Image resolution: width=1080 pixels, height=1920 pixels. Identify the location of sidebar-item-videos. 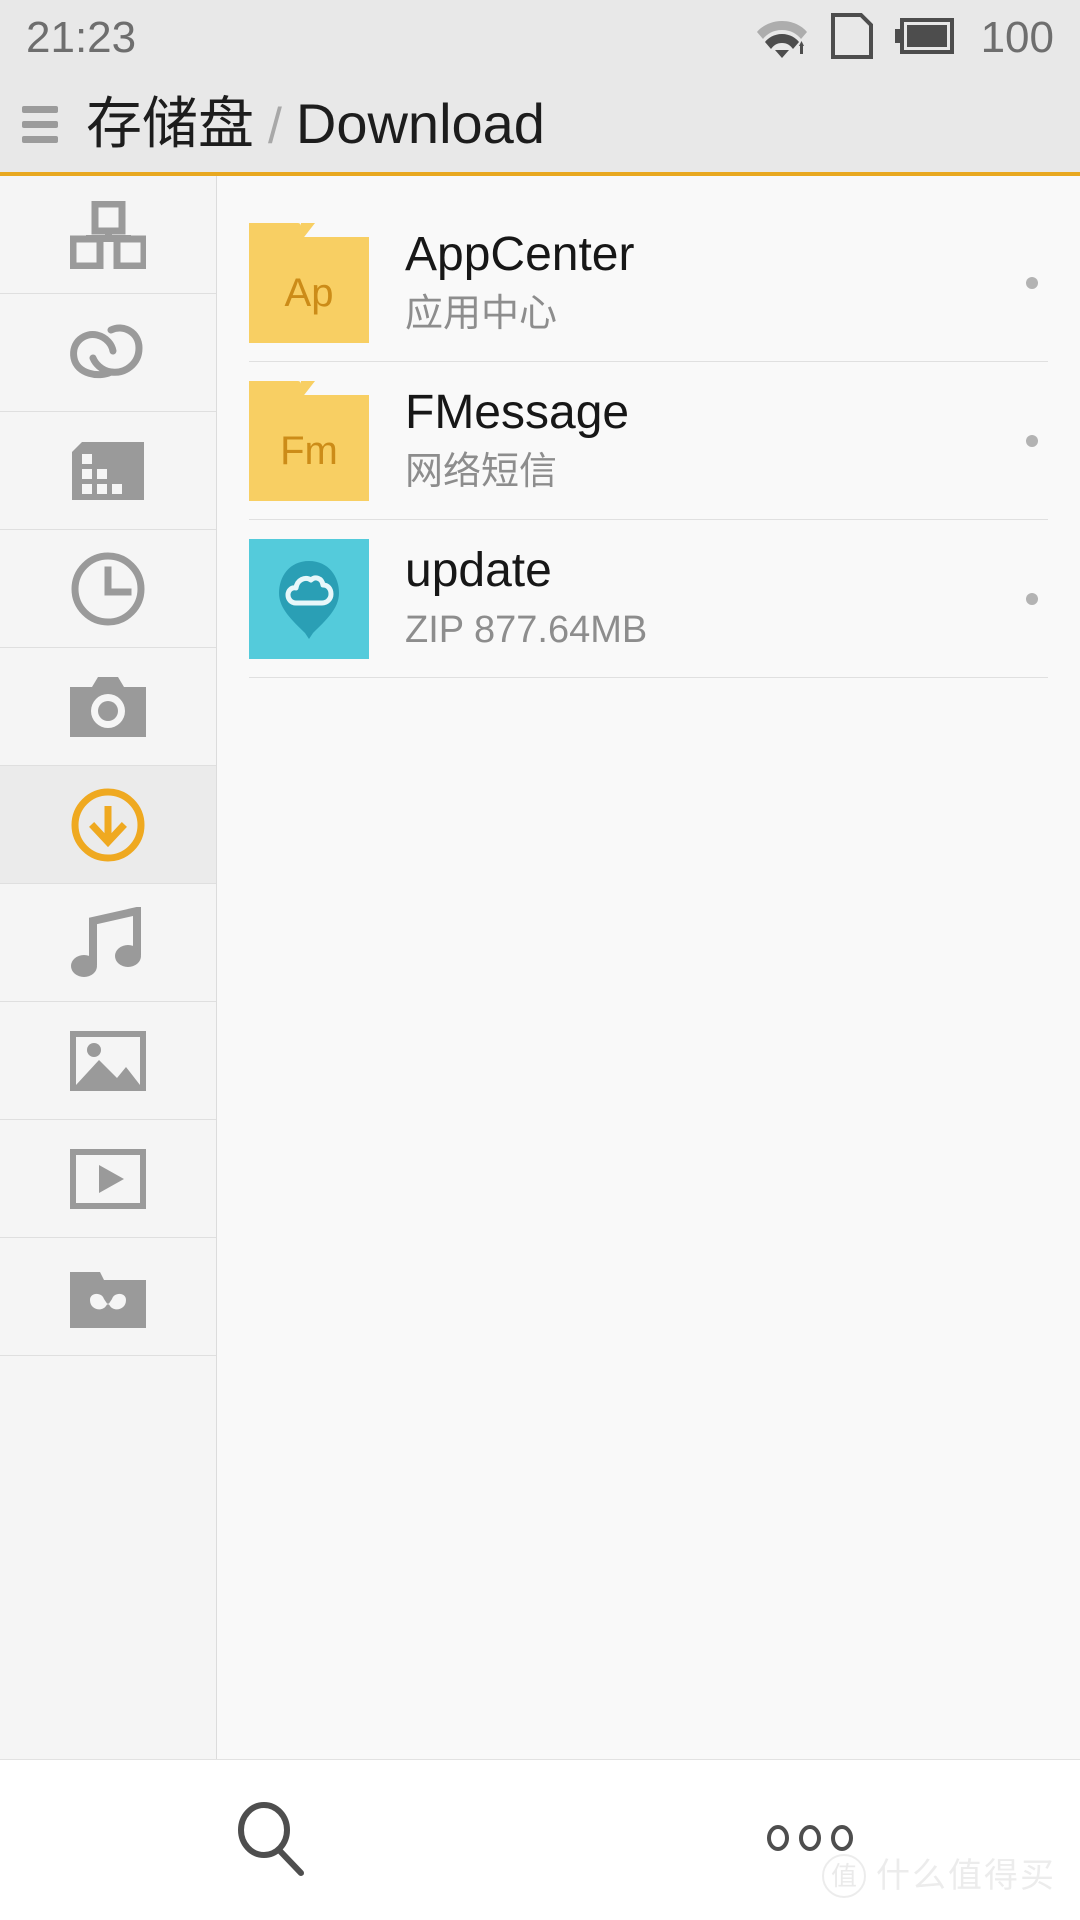
(108, 1179).